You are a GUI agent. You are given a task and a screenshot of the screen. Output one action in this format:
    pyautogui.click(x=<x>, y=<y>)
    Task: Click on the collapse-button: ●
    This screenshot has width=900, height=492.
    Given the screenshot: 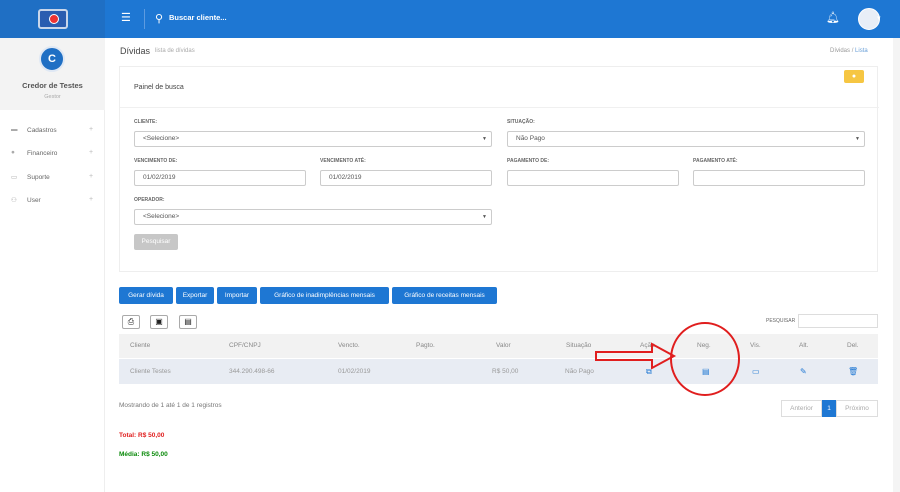 What is the action you would take?
    pyautogui.click(x=854, y=76)
    